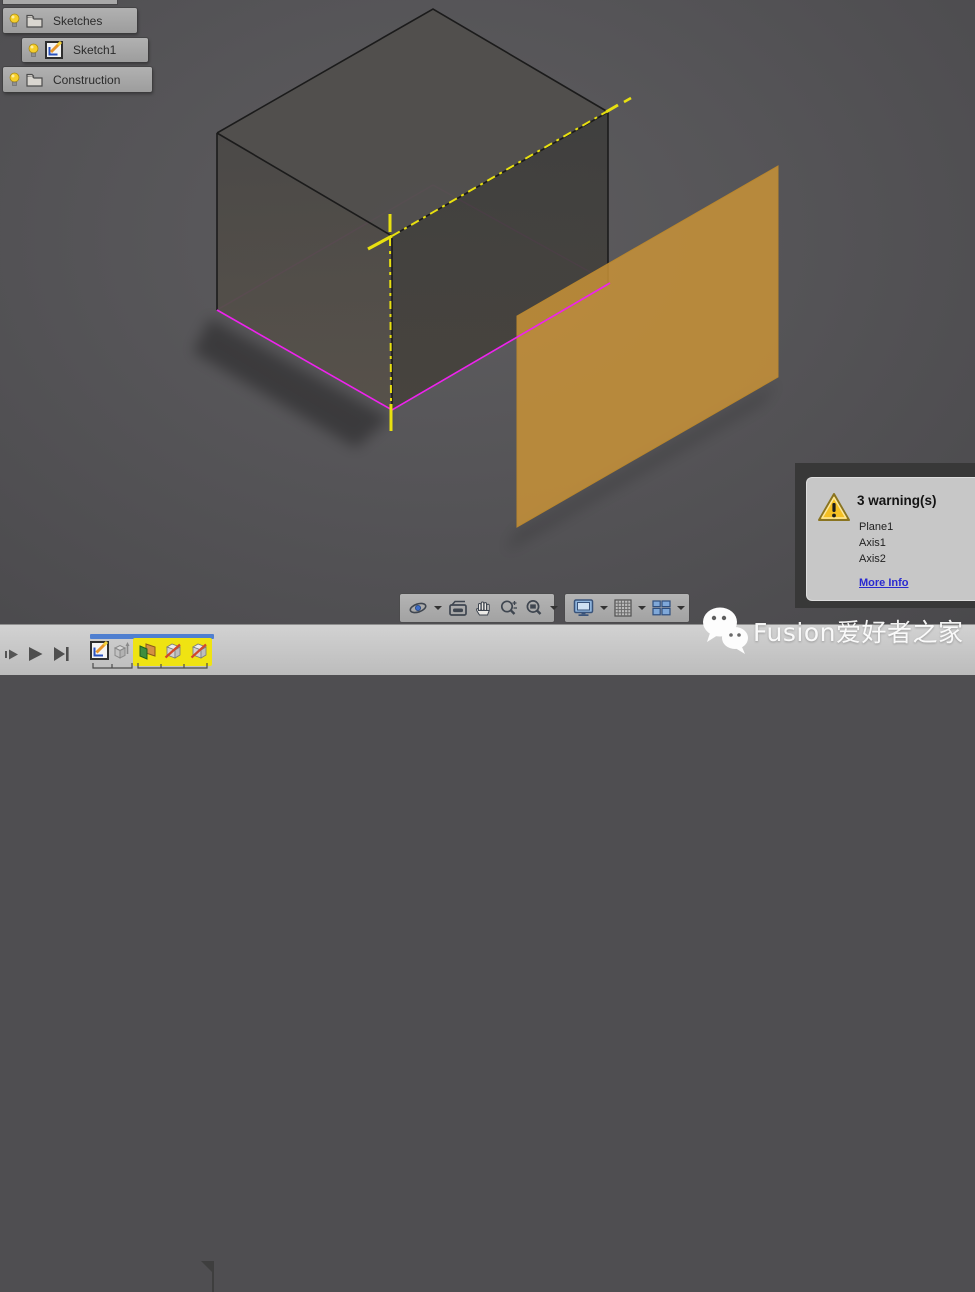  What do you see at coordinates (438, 608) in the screenshot?
I see `orbit-dropdown-caret` at bounding box center [438, 608].